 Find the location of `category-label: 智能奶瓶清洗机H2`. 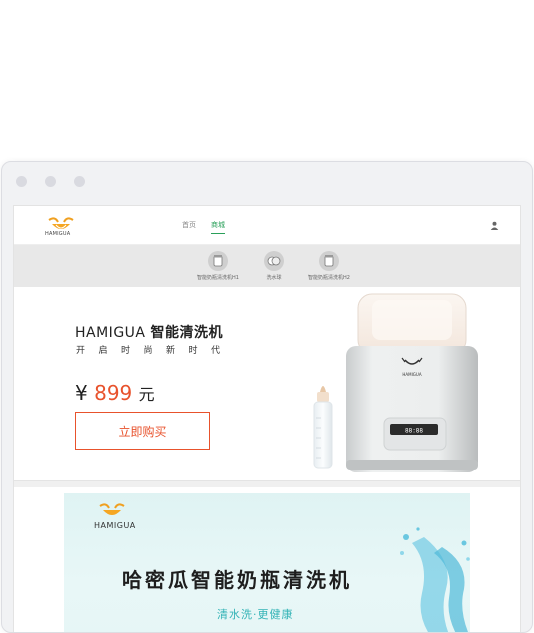

category-label: 智能奶瓶清洗机H2 is located at coordinates (329, 278).